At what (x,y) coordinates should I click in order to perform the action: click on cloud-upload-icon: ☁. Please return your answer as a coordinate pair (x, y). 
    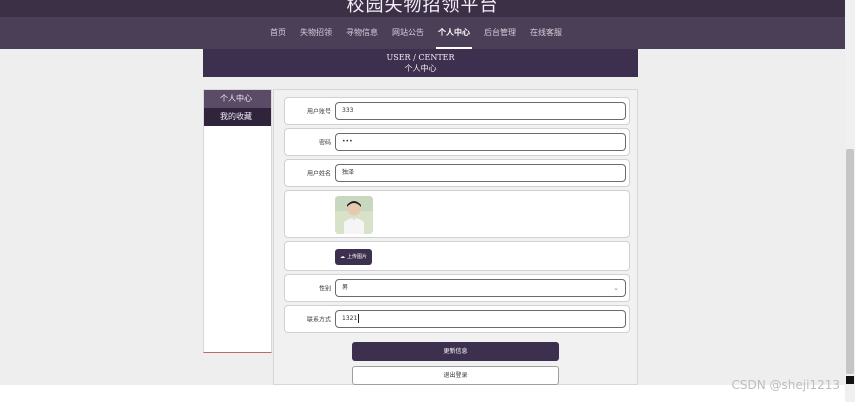
    Looking at the image, I should click on (342, 257).